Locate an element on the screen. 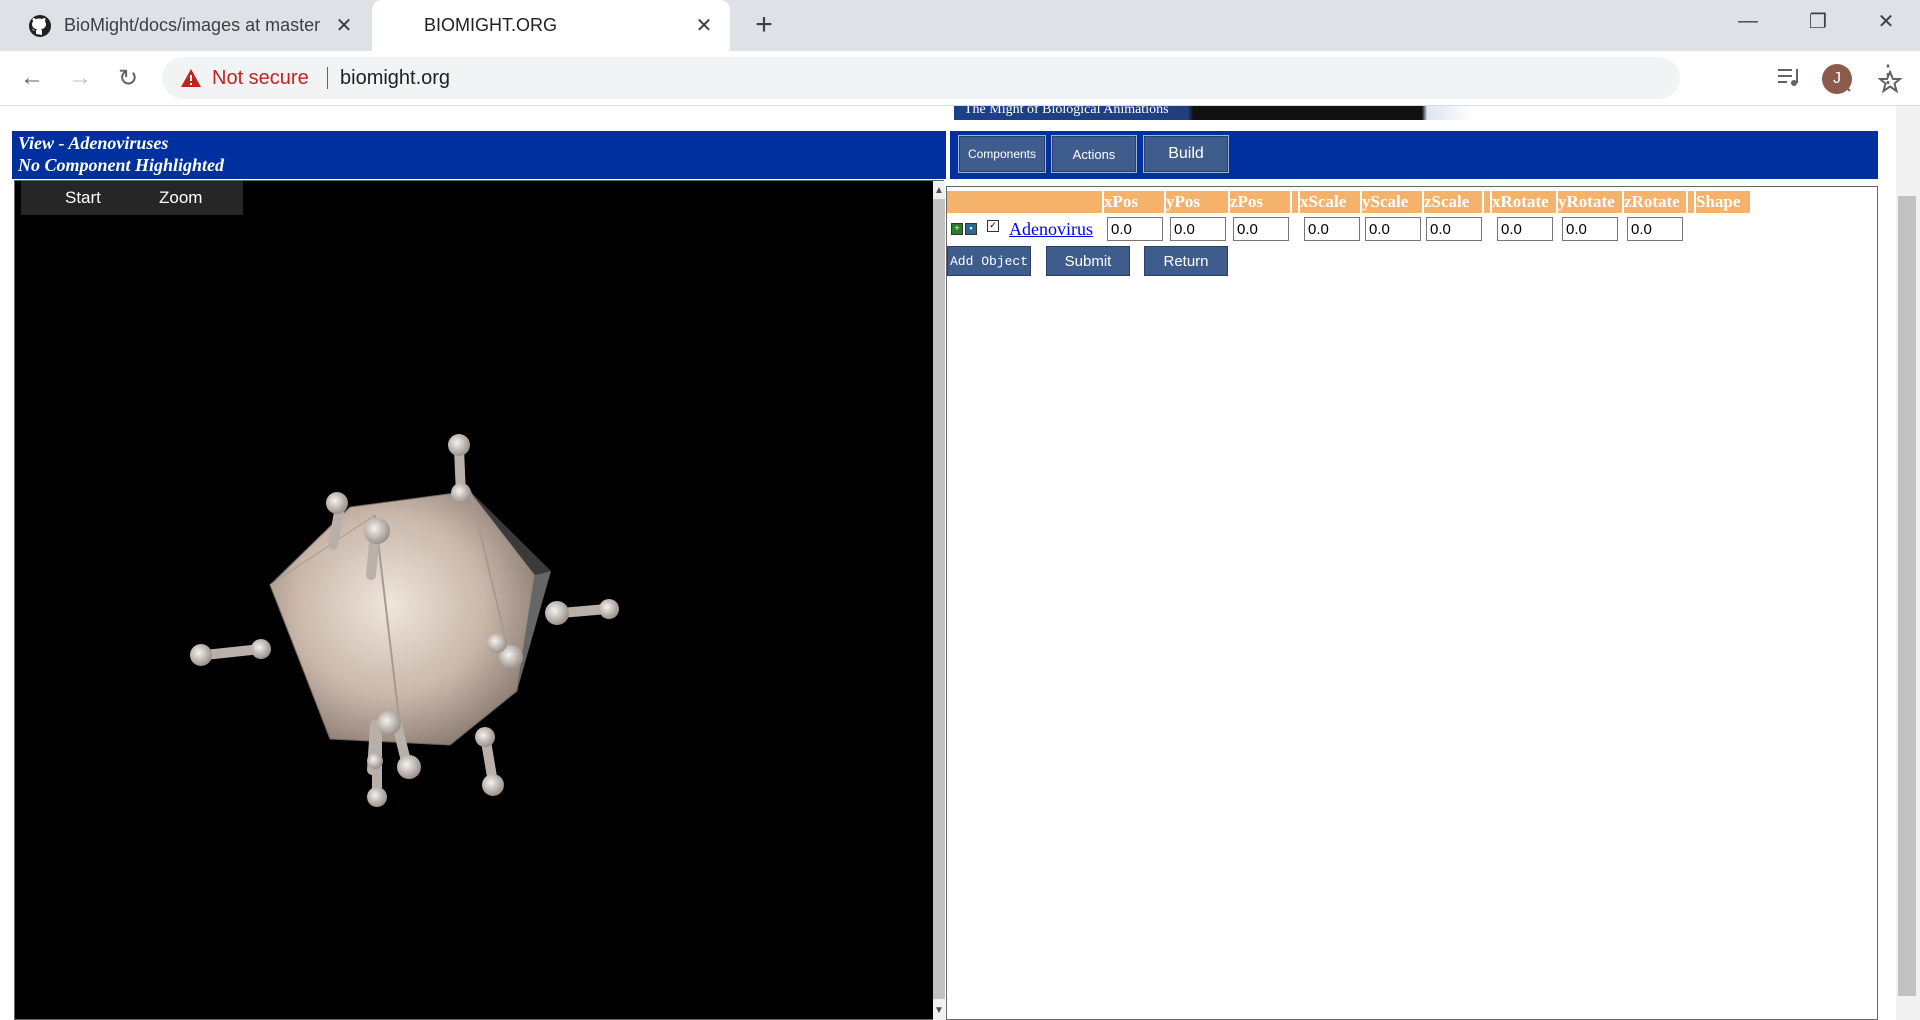  page-scrollbar is located at coordinates (1908, 563).